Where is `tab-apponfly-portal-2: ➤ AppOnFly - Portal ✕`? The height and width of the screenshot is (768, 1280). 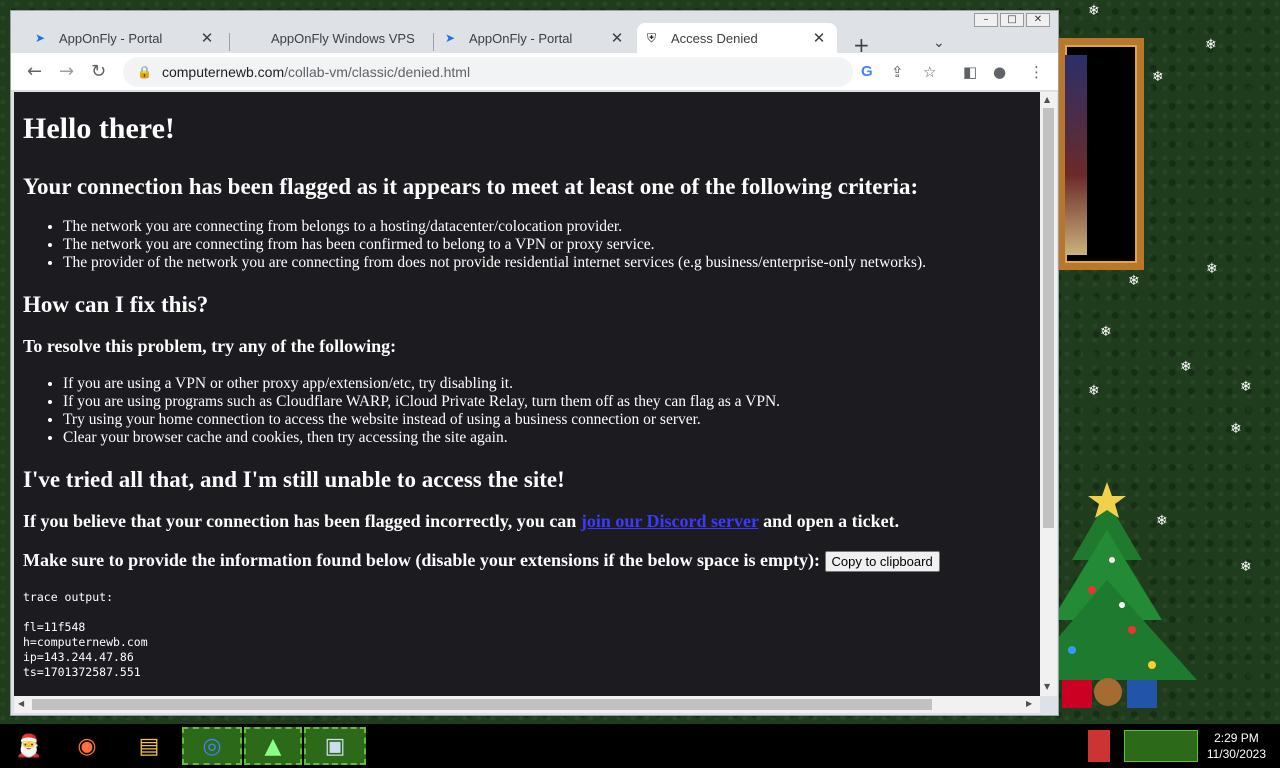
tab-apponfly-portal-2: ➤ AppOnFly - Portal ✕ is located at coordinates (535, 38).